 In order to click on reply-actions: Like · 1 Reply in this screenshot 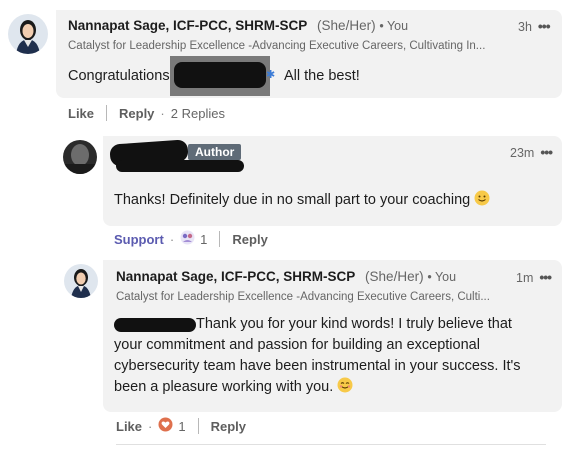, I will do `click(181, 426)`.